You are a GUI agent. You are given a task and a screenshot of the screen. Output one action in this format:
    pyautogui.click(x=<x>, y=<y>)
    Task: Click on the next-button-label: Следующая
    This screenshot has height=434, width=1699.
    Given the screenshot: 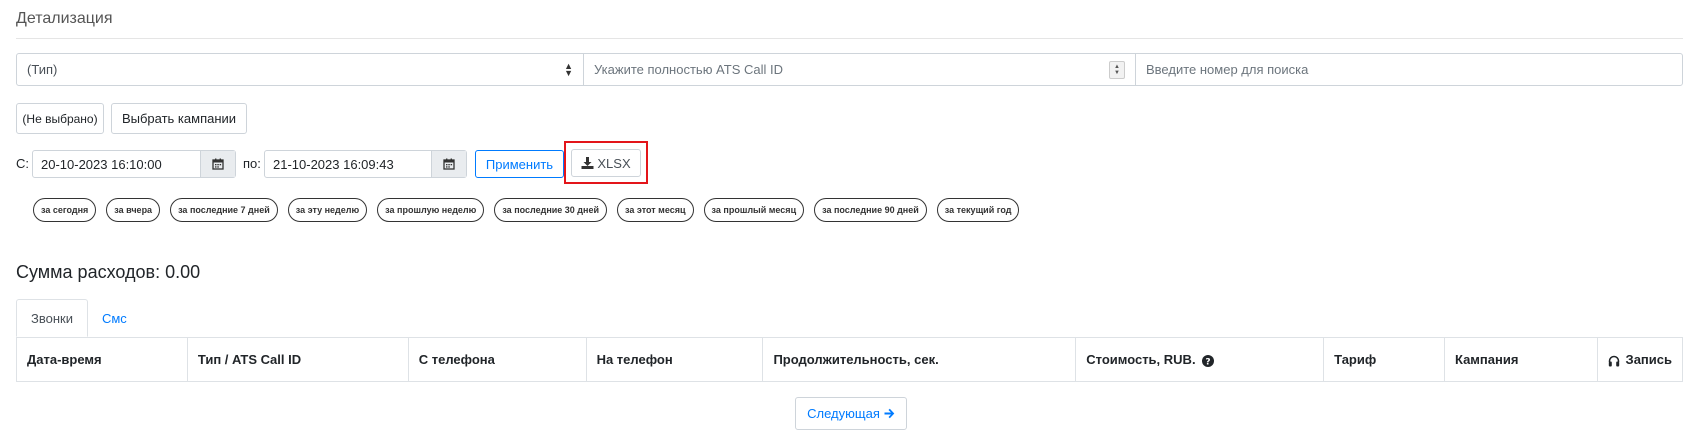 What is the action you would take?
    pyautogui.click(x=843, y=413)
    